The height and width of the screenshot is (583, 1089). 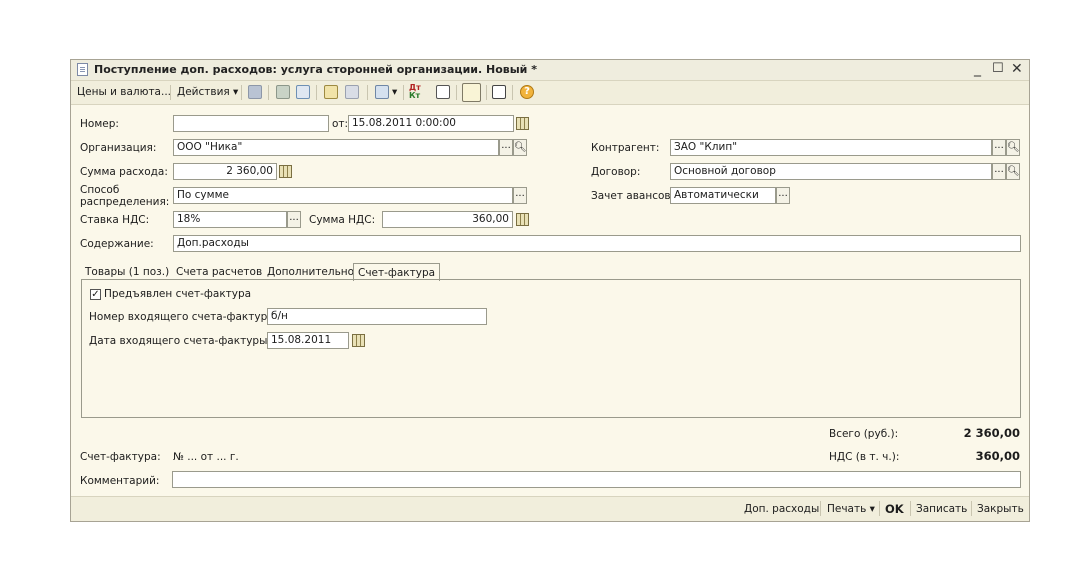 What do you see at coordinates (125, 196) in the screenshot?
I see `distribution-method-label: Способ распределения:` at bounding box center [125, 196].